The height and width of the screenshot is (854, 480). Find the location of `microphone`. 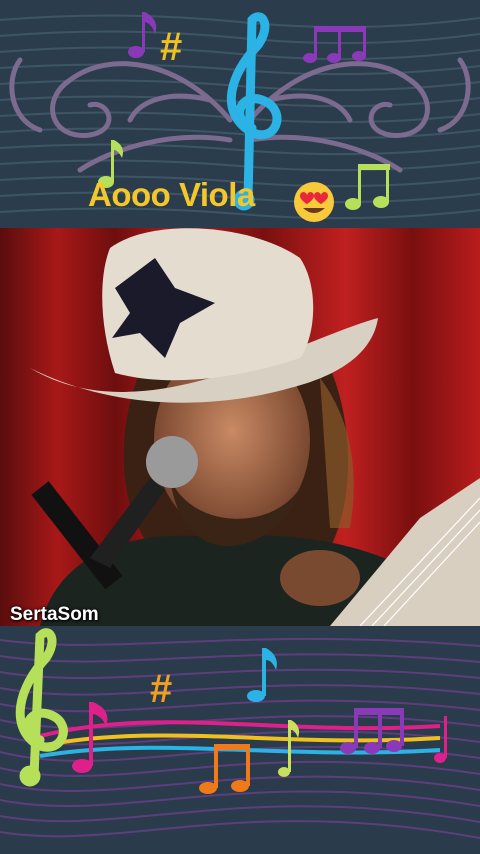

microphone is located at coordinates (172, 462).